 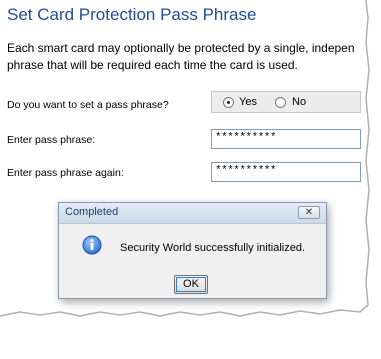 What do you see at coordinates (132, 14) in the screenshot?
I see `page-title: Set Card Protection Pass Phrase` at bounding box center [132, 14].